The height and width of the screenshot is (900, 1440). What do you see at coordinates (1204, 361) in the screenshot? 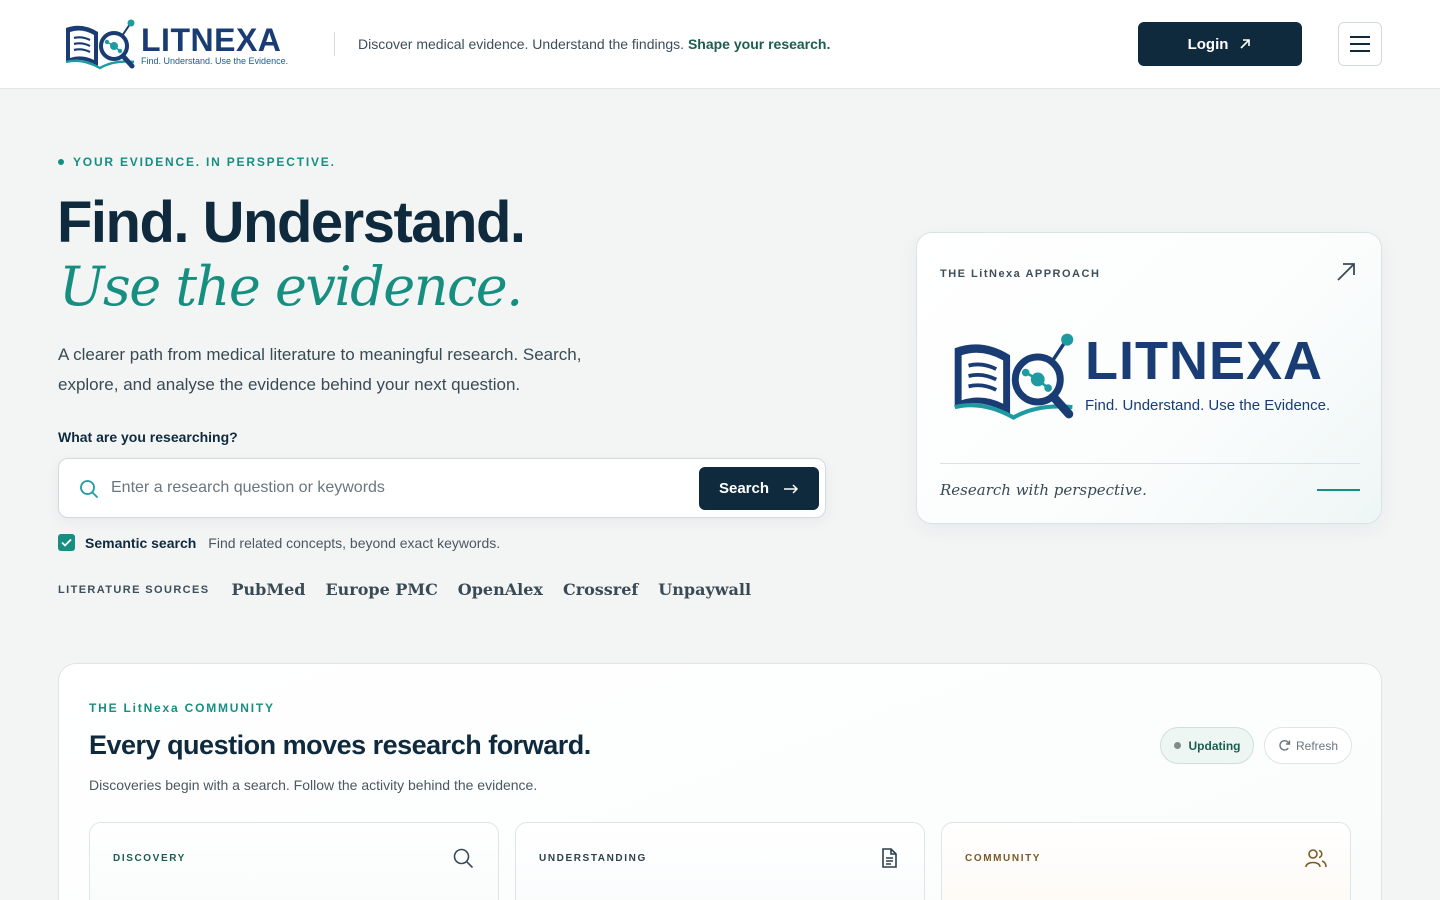
I see `approach-logo-name: LITNEXA` at bounding box center [1204, 361].